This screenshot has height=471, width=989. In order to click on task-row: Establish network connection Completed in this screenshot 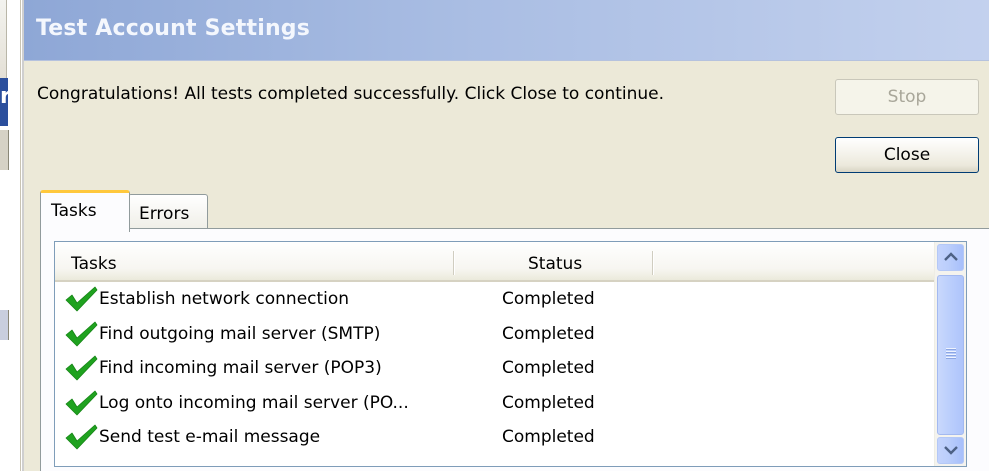, I will do `click(495, 299)`.